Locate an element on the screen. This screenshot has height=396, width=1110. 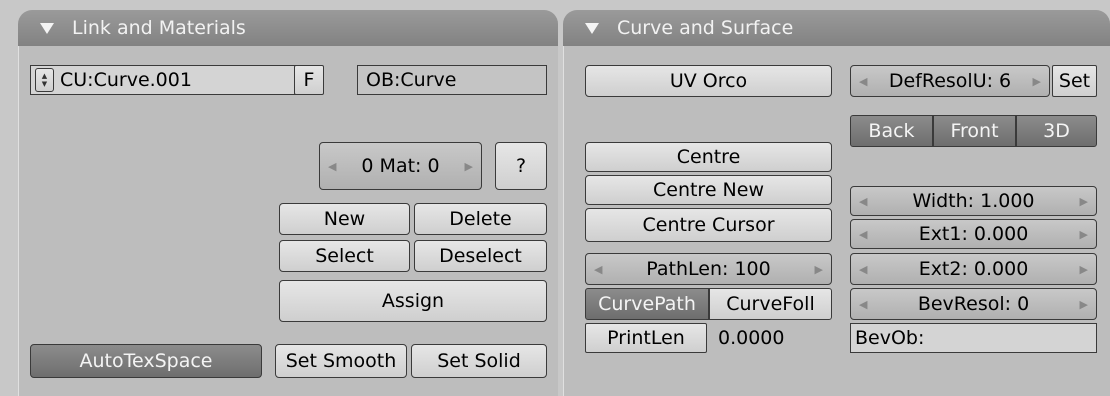
ext2-slider: ◀ Ext2: 0.000 ▶ is located at coordinates (973, 269).